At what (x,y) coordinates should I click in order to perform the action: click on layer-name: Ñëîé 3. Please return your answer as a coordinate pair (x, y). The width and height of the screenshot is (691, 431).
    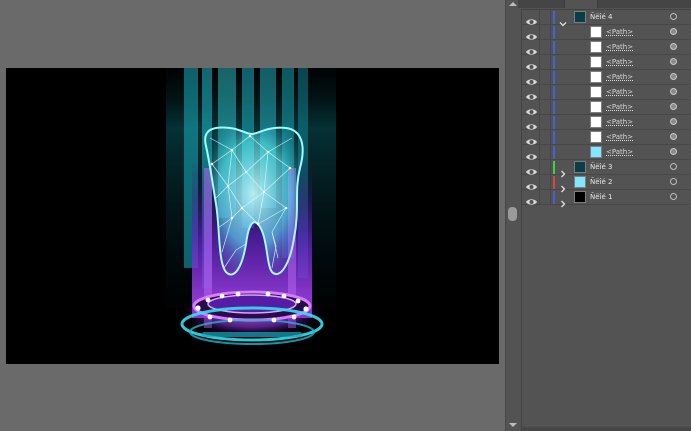
    Looking at the image, I should click on (601, 167).